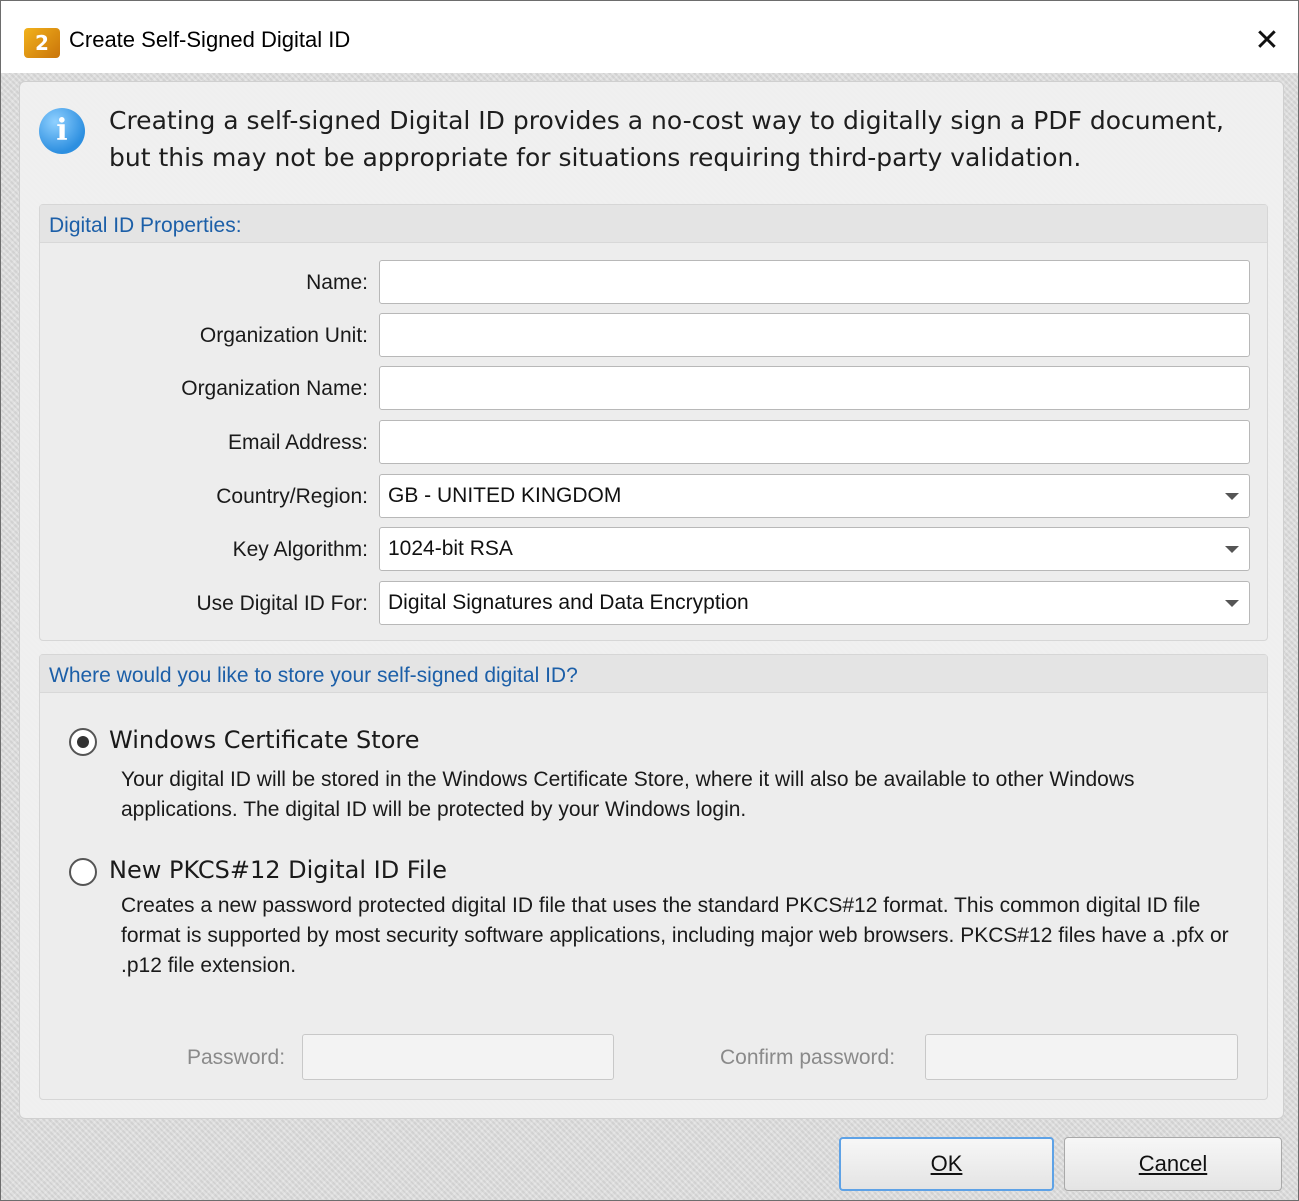 The image size is (1299, 1201). Describe the element at coordinates (337, 282) in the screenshot. I see `name-label: Name:` at that location.